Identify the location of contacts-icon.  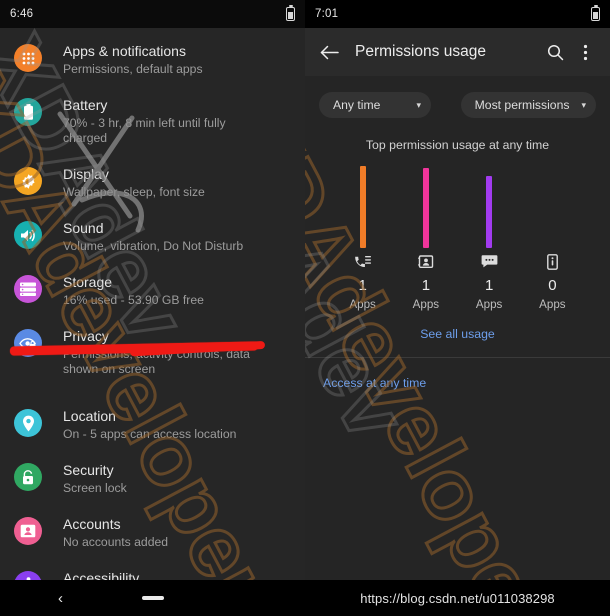
(425, 262).